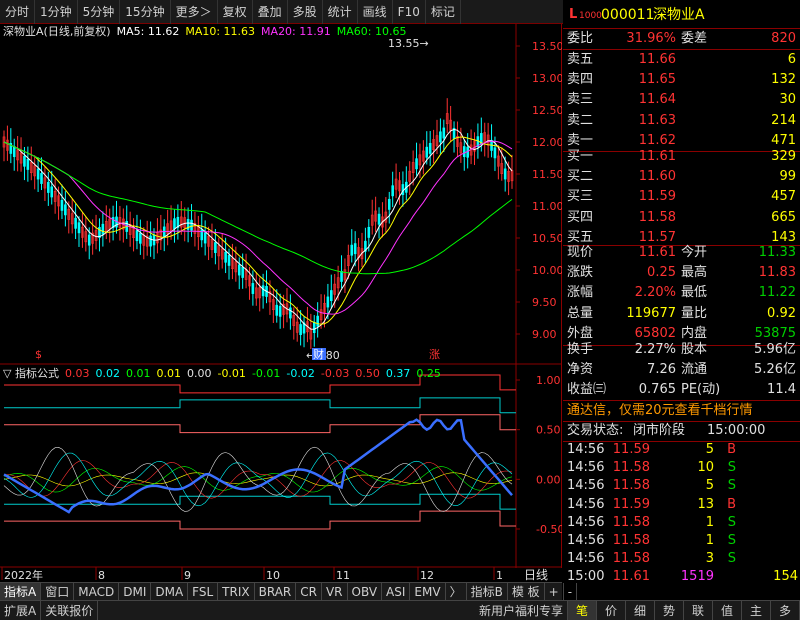 Image resolution: width=800 pixels, height=620 pixels. What do you see at coordinates (235, 12) in the screenshot?
I see `toolbar-item-5: 复权` at bounding box center [235, 12].